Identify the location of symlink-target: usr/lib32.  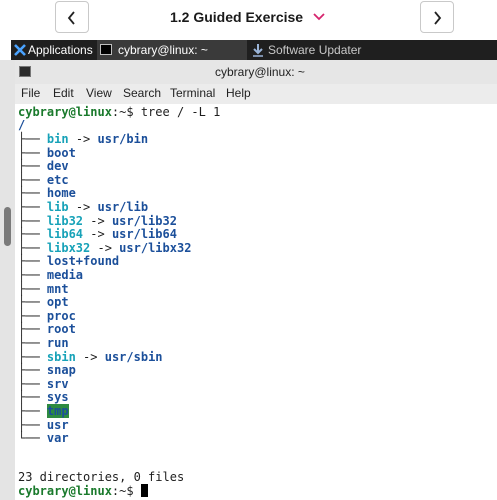
(144, 220).